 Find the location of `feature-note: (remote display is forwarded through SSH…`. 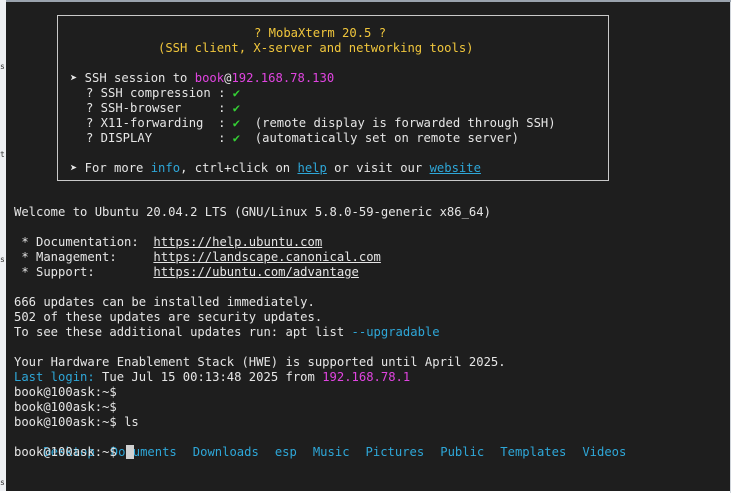

feature-note: (remote display is forwarded through SSH… is located at coordinates (398, 123).